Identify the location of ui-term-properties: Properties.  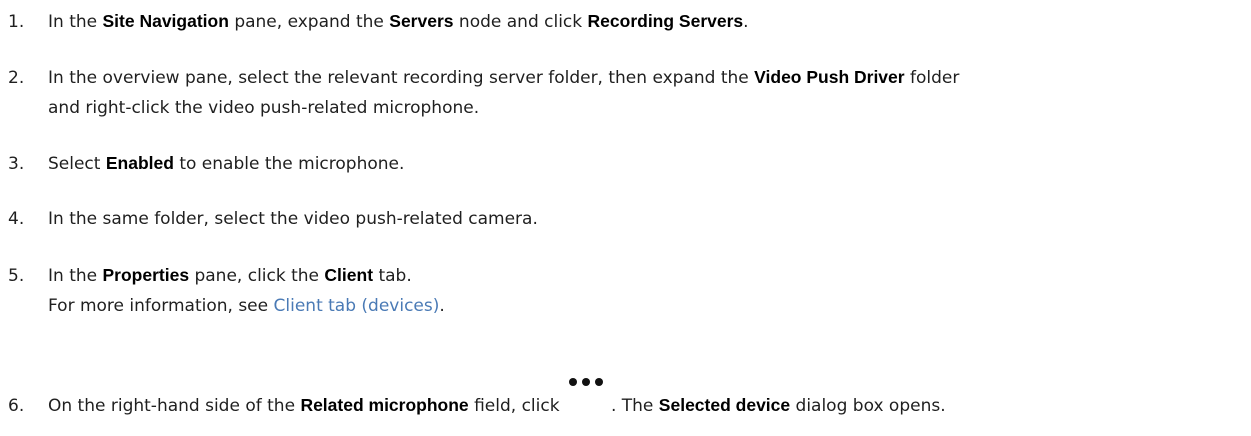
(146, 275).